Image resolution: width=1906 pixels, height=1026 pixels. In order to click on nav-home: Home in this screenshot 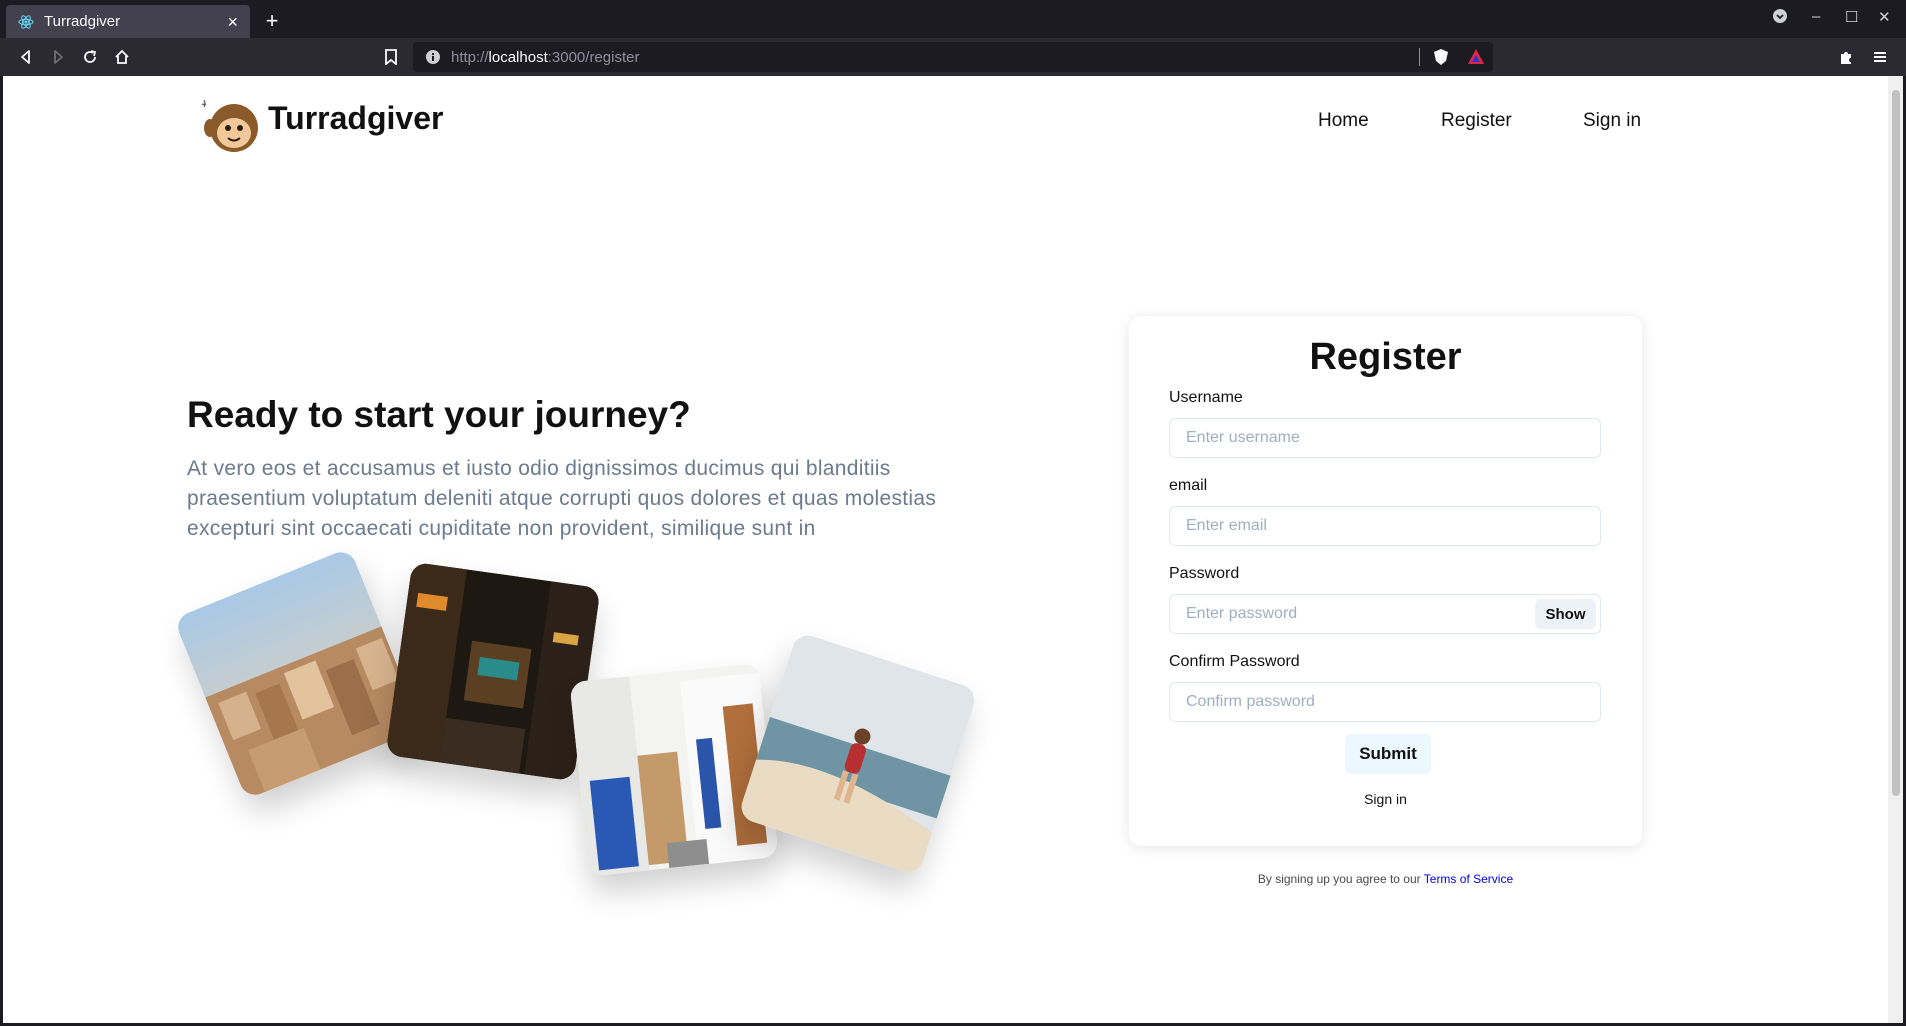, I will do `click(1343, 121)`.